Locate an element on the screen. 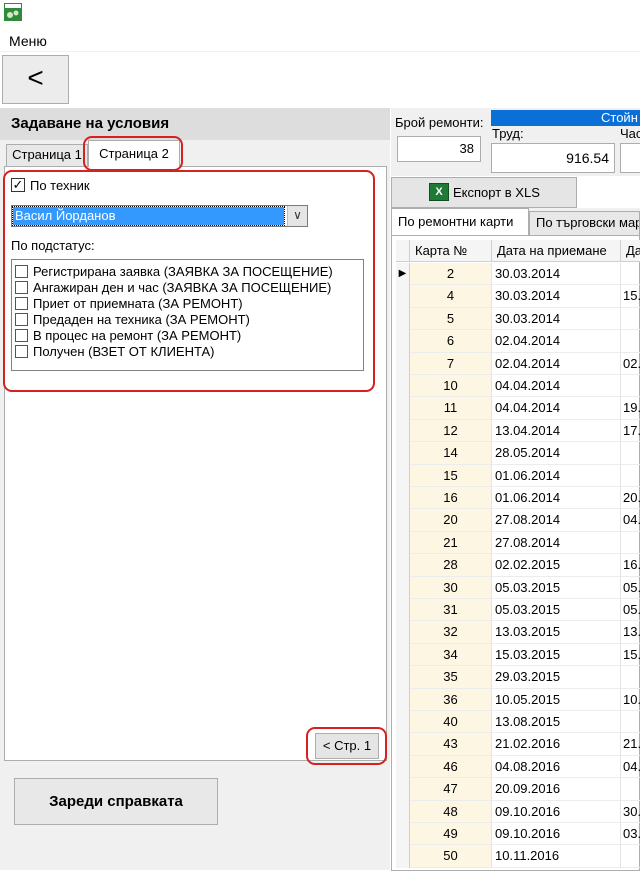 Image resolution: width=640 pixels, height=871 pixels. cell-card-number: 32 is located at coordinates (451, 632).